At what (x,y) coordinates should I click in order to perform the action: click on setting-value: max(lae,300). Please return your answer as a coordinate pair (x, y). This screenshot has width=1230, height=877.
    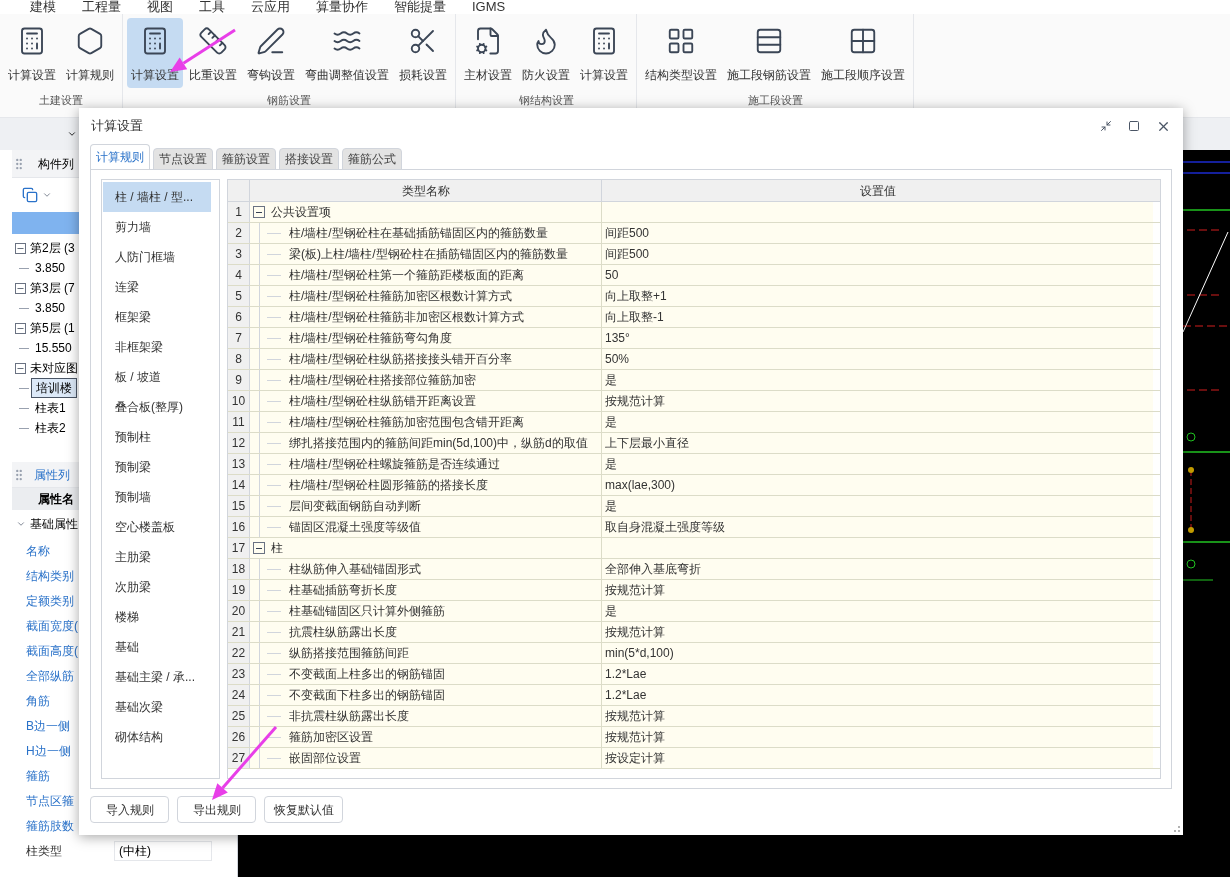
    Looking at the image, I should click on (877, 485).